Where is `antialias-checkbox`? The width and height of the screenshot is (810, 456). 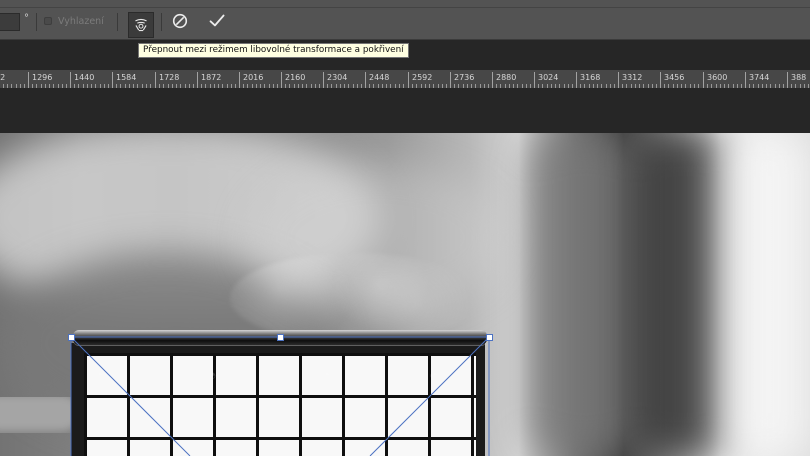 antialias-checkbox is located at coordinates (48, 21).